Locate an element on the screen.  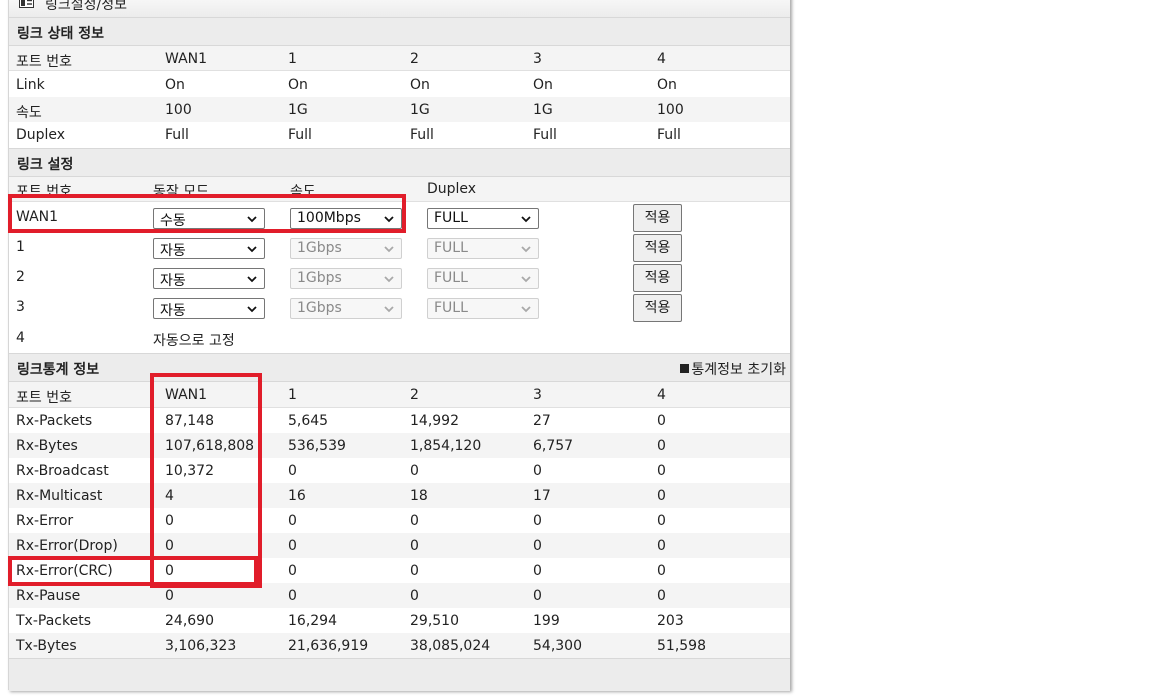
table-cell: 29,510 is located at coordinates (434, 621).